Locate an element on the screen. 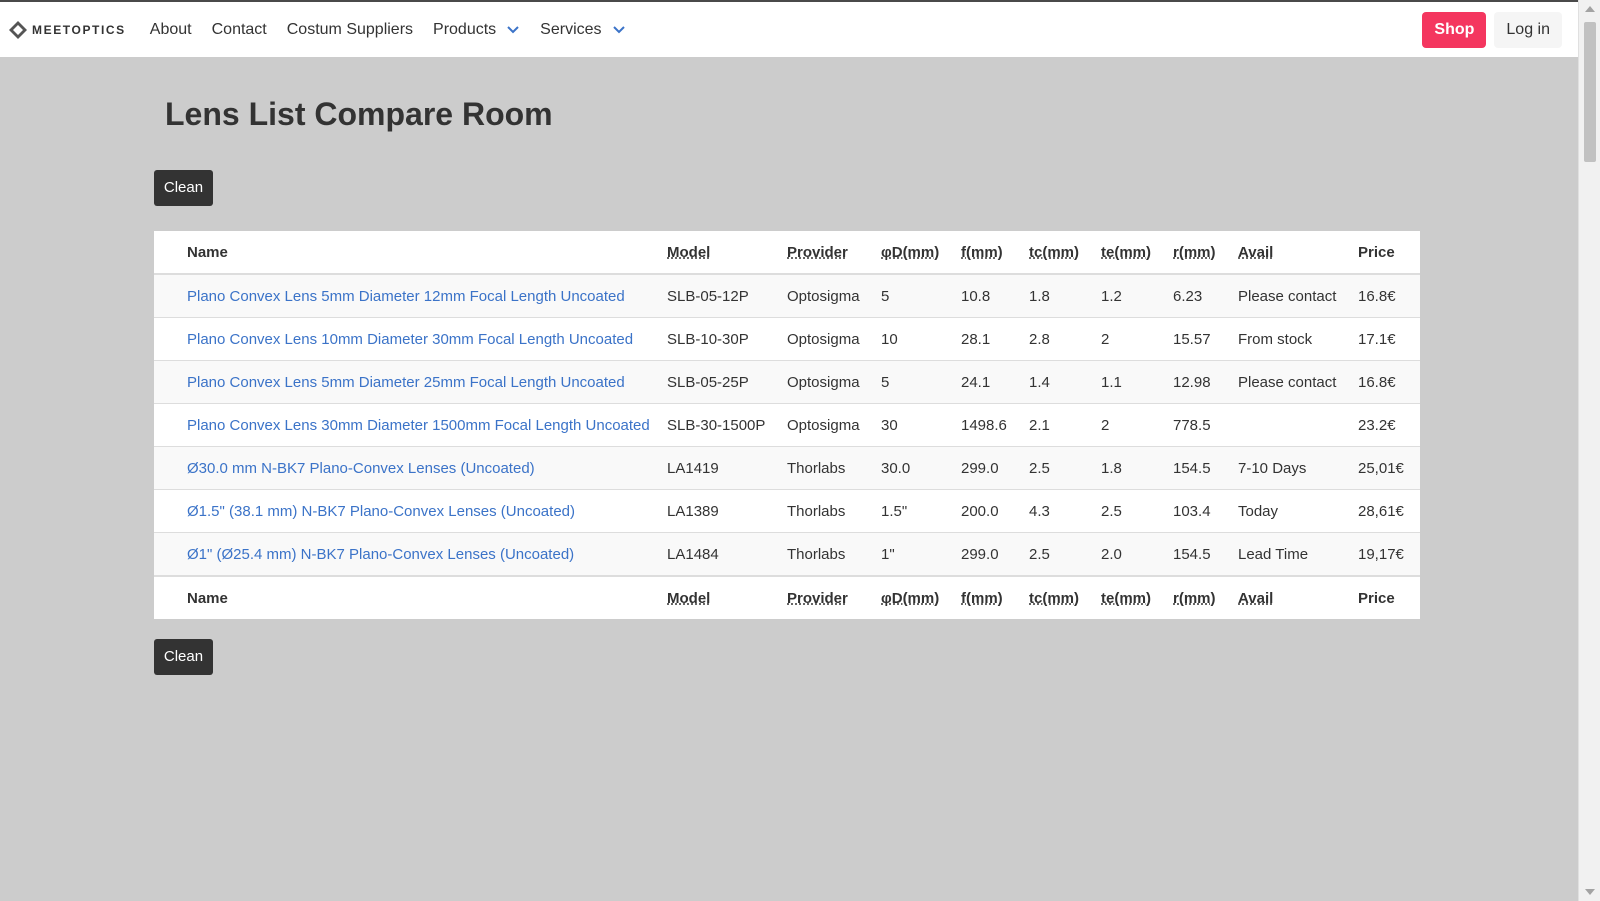  cell-model: SLB-05-12P is located at coordinates (727, 295).